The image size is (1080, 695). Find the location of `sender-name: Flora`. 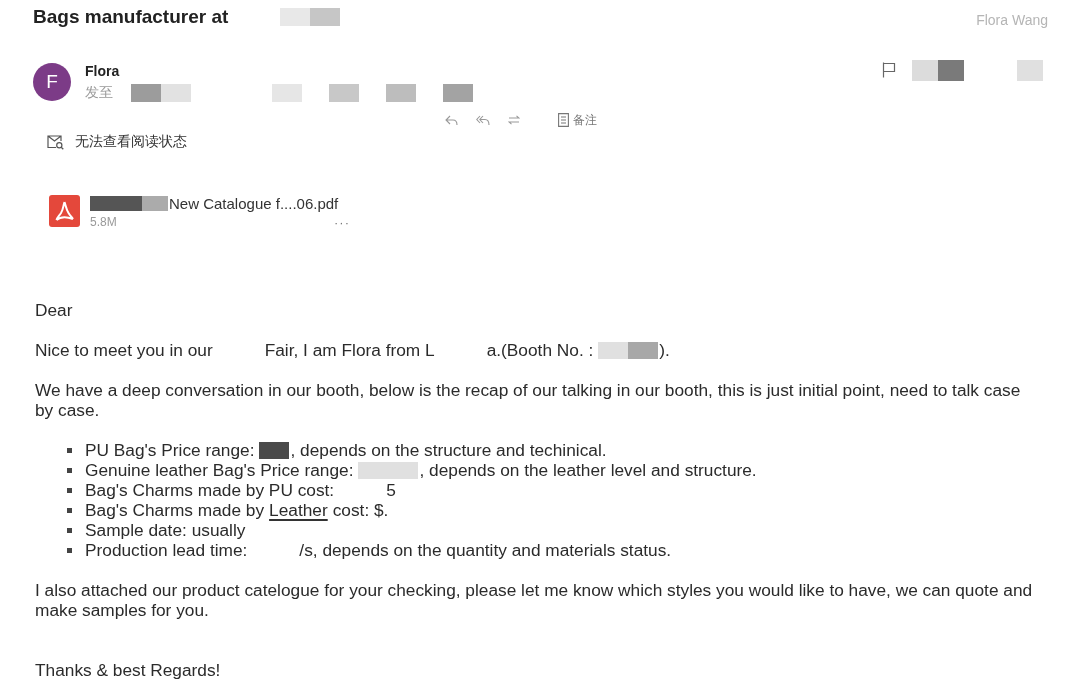

sender-name: Flora is located at coordinates (102, 71).